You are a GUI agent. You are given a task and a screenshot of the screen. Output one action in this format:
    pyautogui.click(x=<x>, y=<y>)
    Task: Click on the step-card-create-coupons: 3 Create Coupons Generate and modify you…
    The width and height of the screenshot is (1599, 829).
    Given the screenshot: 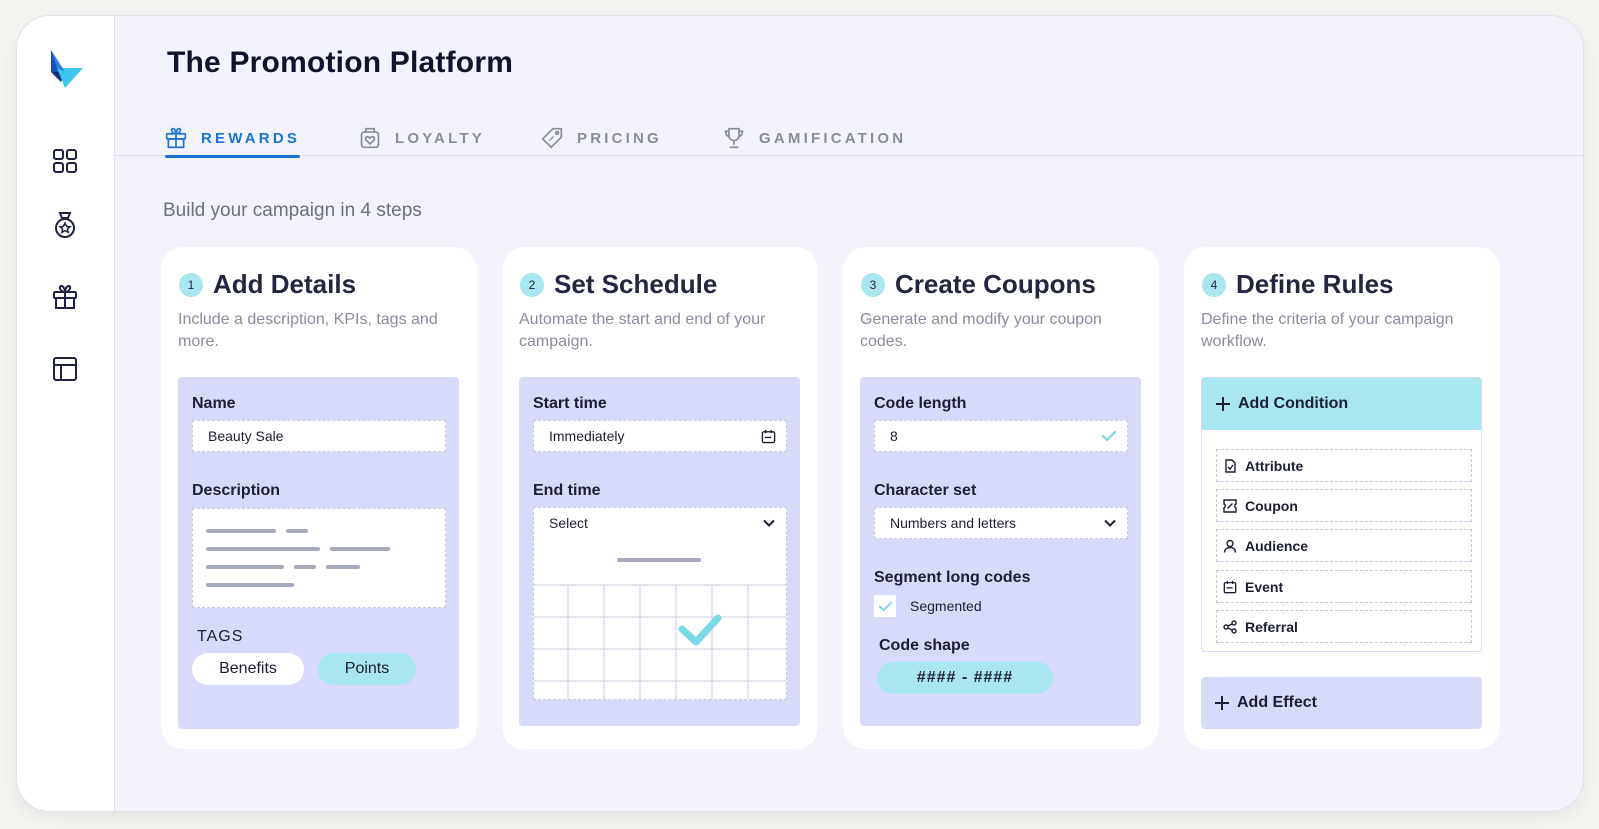 What is the action you would take?
    pyautogui.click(x=1001, y=498)
    